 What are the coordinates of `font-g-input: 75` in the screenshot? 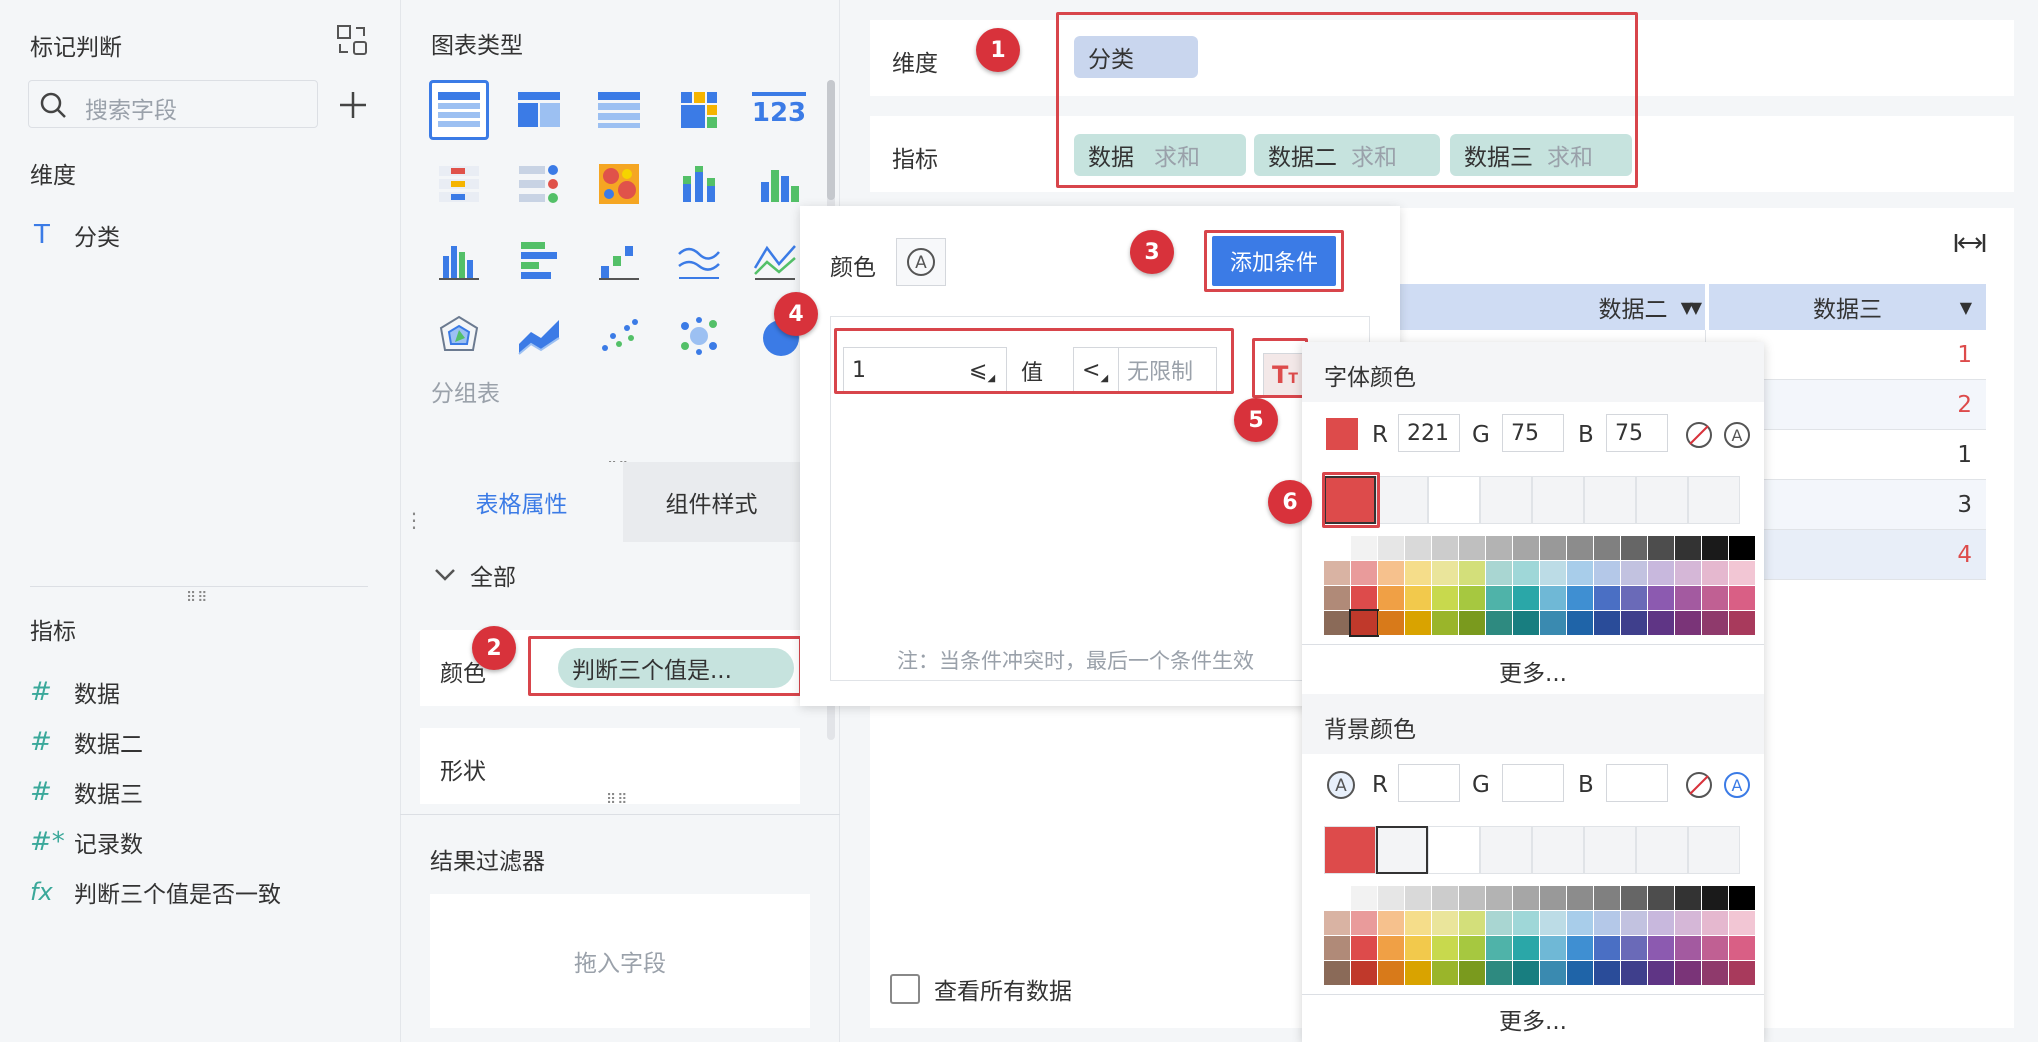 It's located at (1533, 433).